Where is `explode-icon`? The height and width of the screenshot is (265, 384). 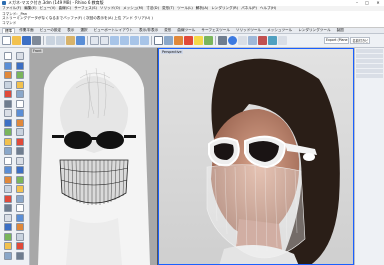
explode-icon is located at coordinates (20, 122).